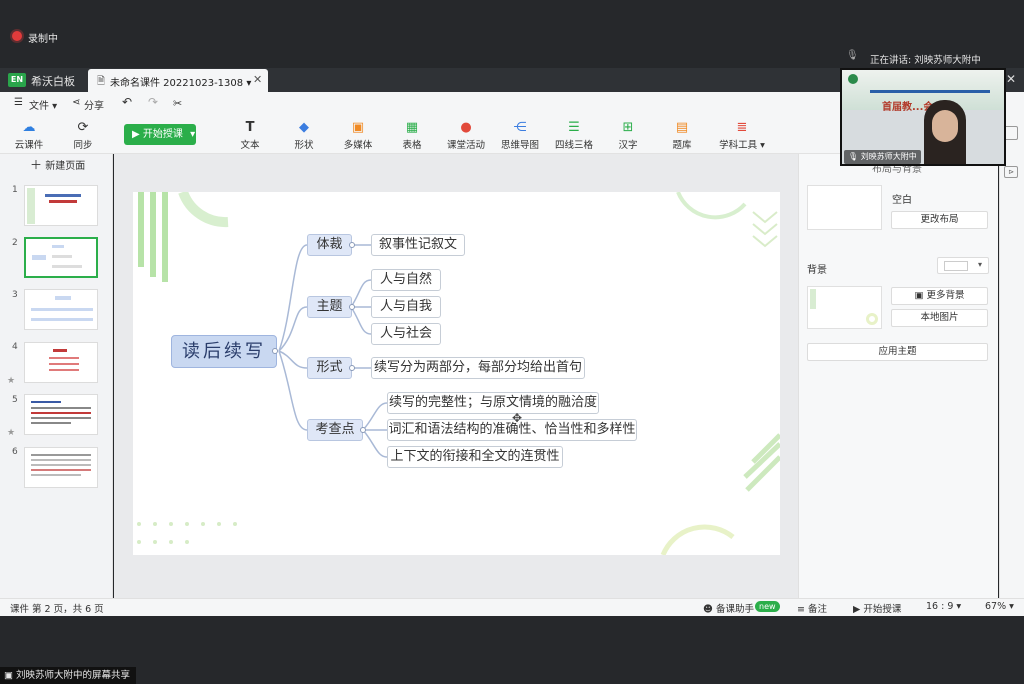 This screenshot has height=684, width=1024. Describe the element at coordinates (742, 127) in the screenshot. I see `books-icon: ≣` at that location.